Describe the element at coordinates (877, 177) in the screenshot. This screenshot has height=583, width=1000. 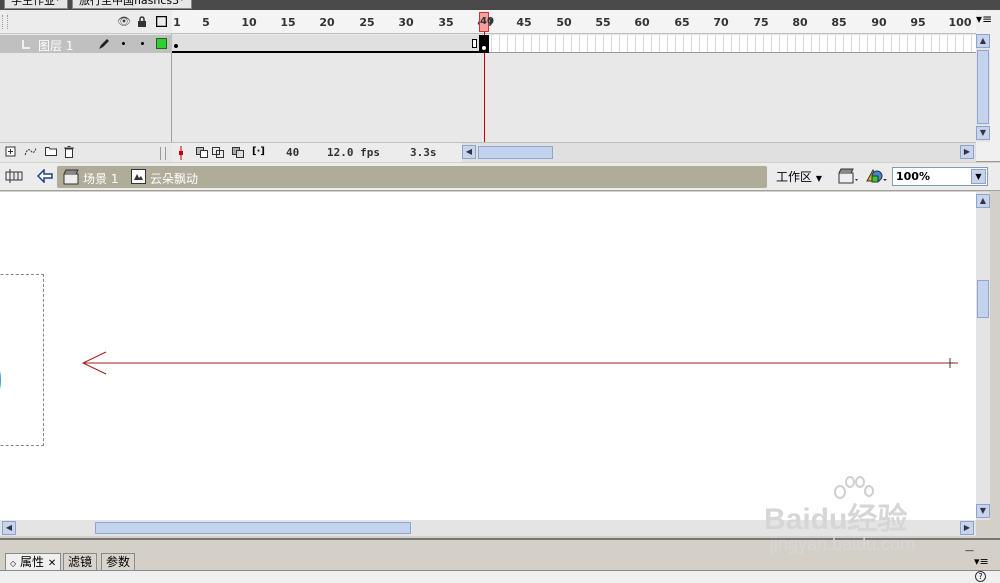
I see `edit-symbols-icon` at that location.